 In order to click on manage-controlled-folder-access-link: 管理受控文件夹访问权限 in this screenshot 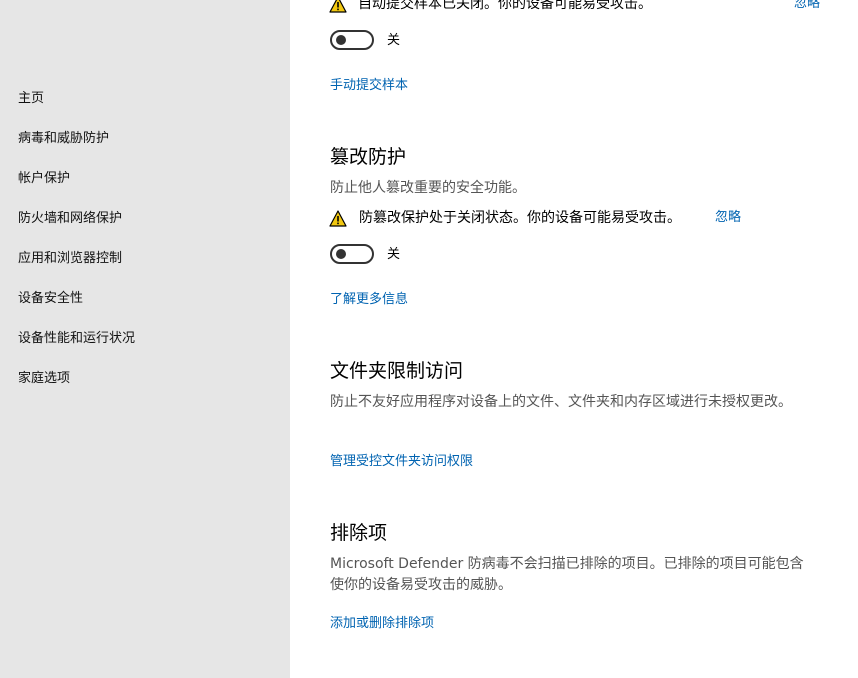, I will do `click(401, 462)`.